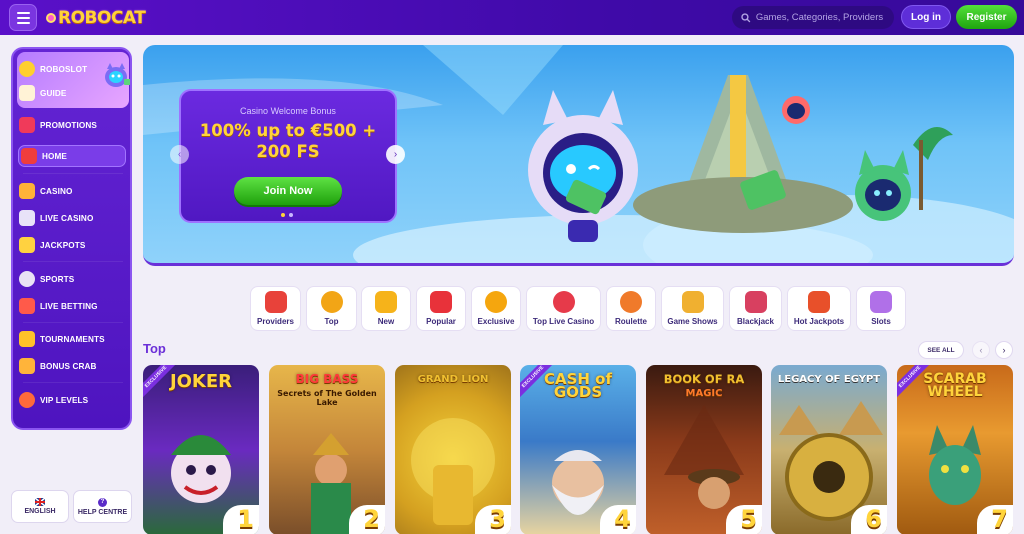 Image resolution: width=1024 pixels, height=534 pixels. I want to click on sidebar-item-bonus-crab: BONUS CRAB, so click(58, 366).